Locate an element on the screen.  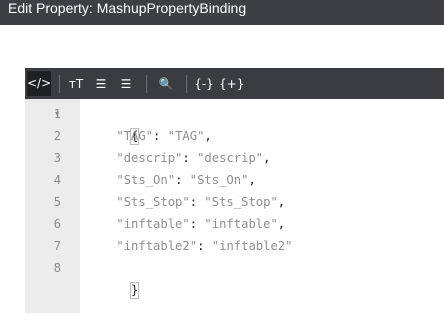
close-brace: } is located at coordinates (134, 290).